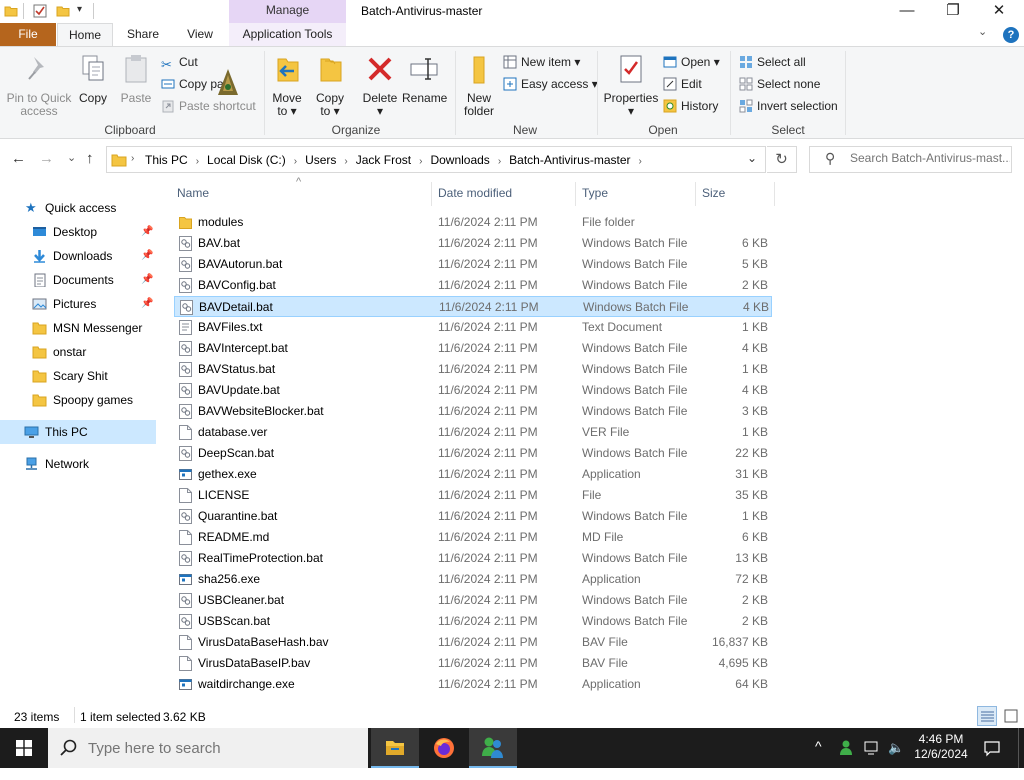  I want to click on breadcrumb-item: This PC, so click(166, 160).